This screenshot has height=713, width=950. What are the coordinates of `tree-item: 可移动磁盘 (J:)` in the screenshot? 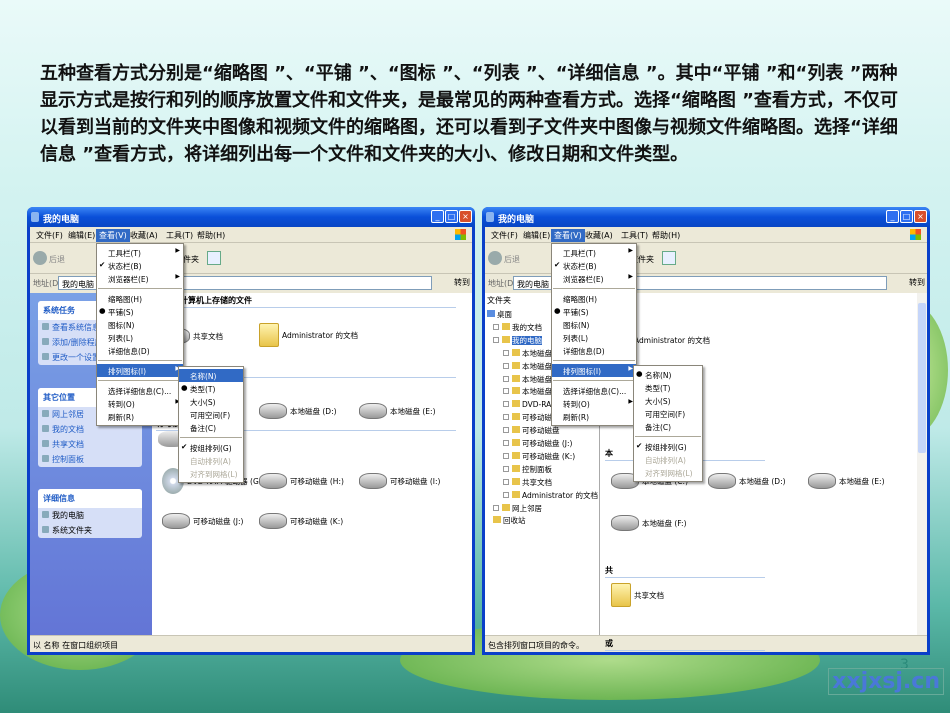 It's located at (537, 443).